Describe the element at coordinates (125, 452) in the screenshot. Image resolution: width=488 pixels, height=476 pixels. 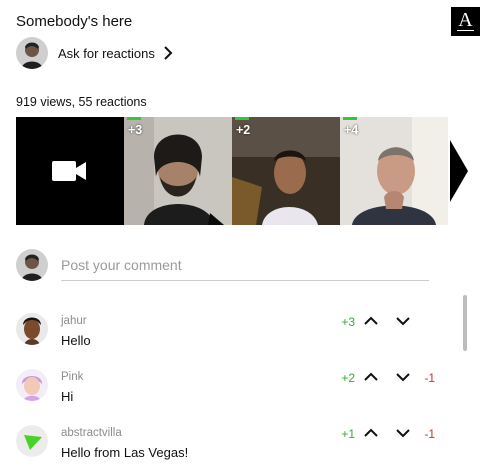
I see `comment-text: Hello from Las Vegas!` at that location.